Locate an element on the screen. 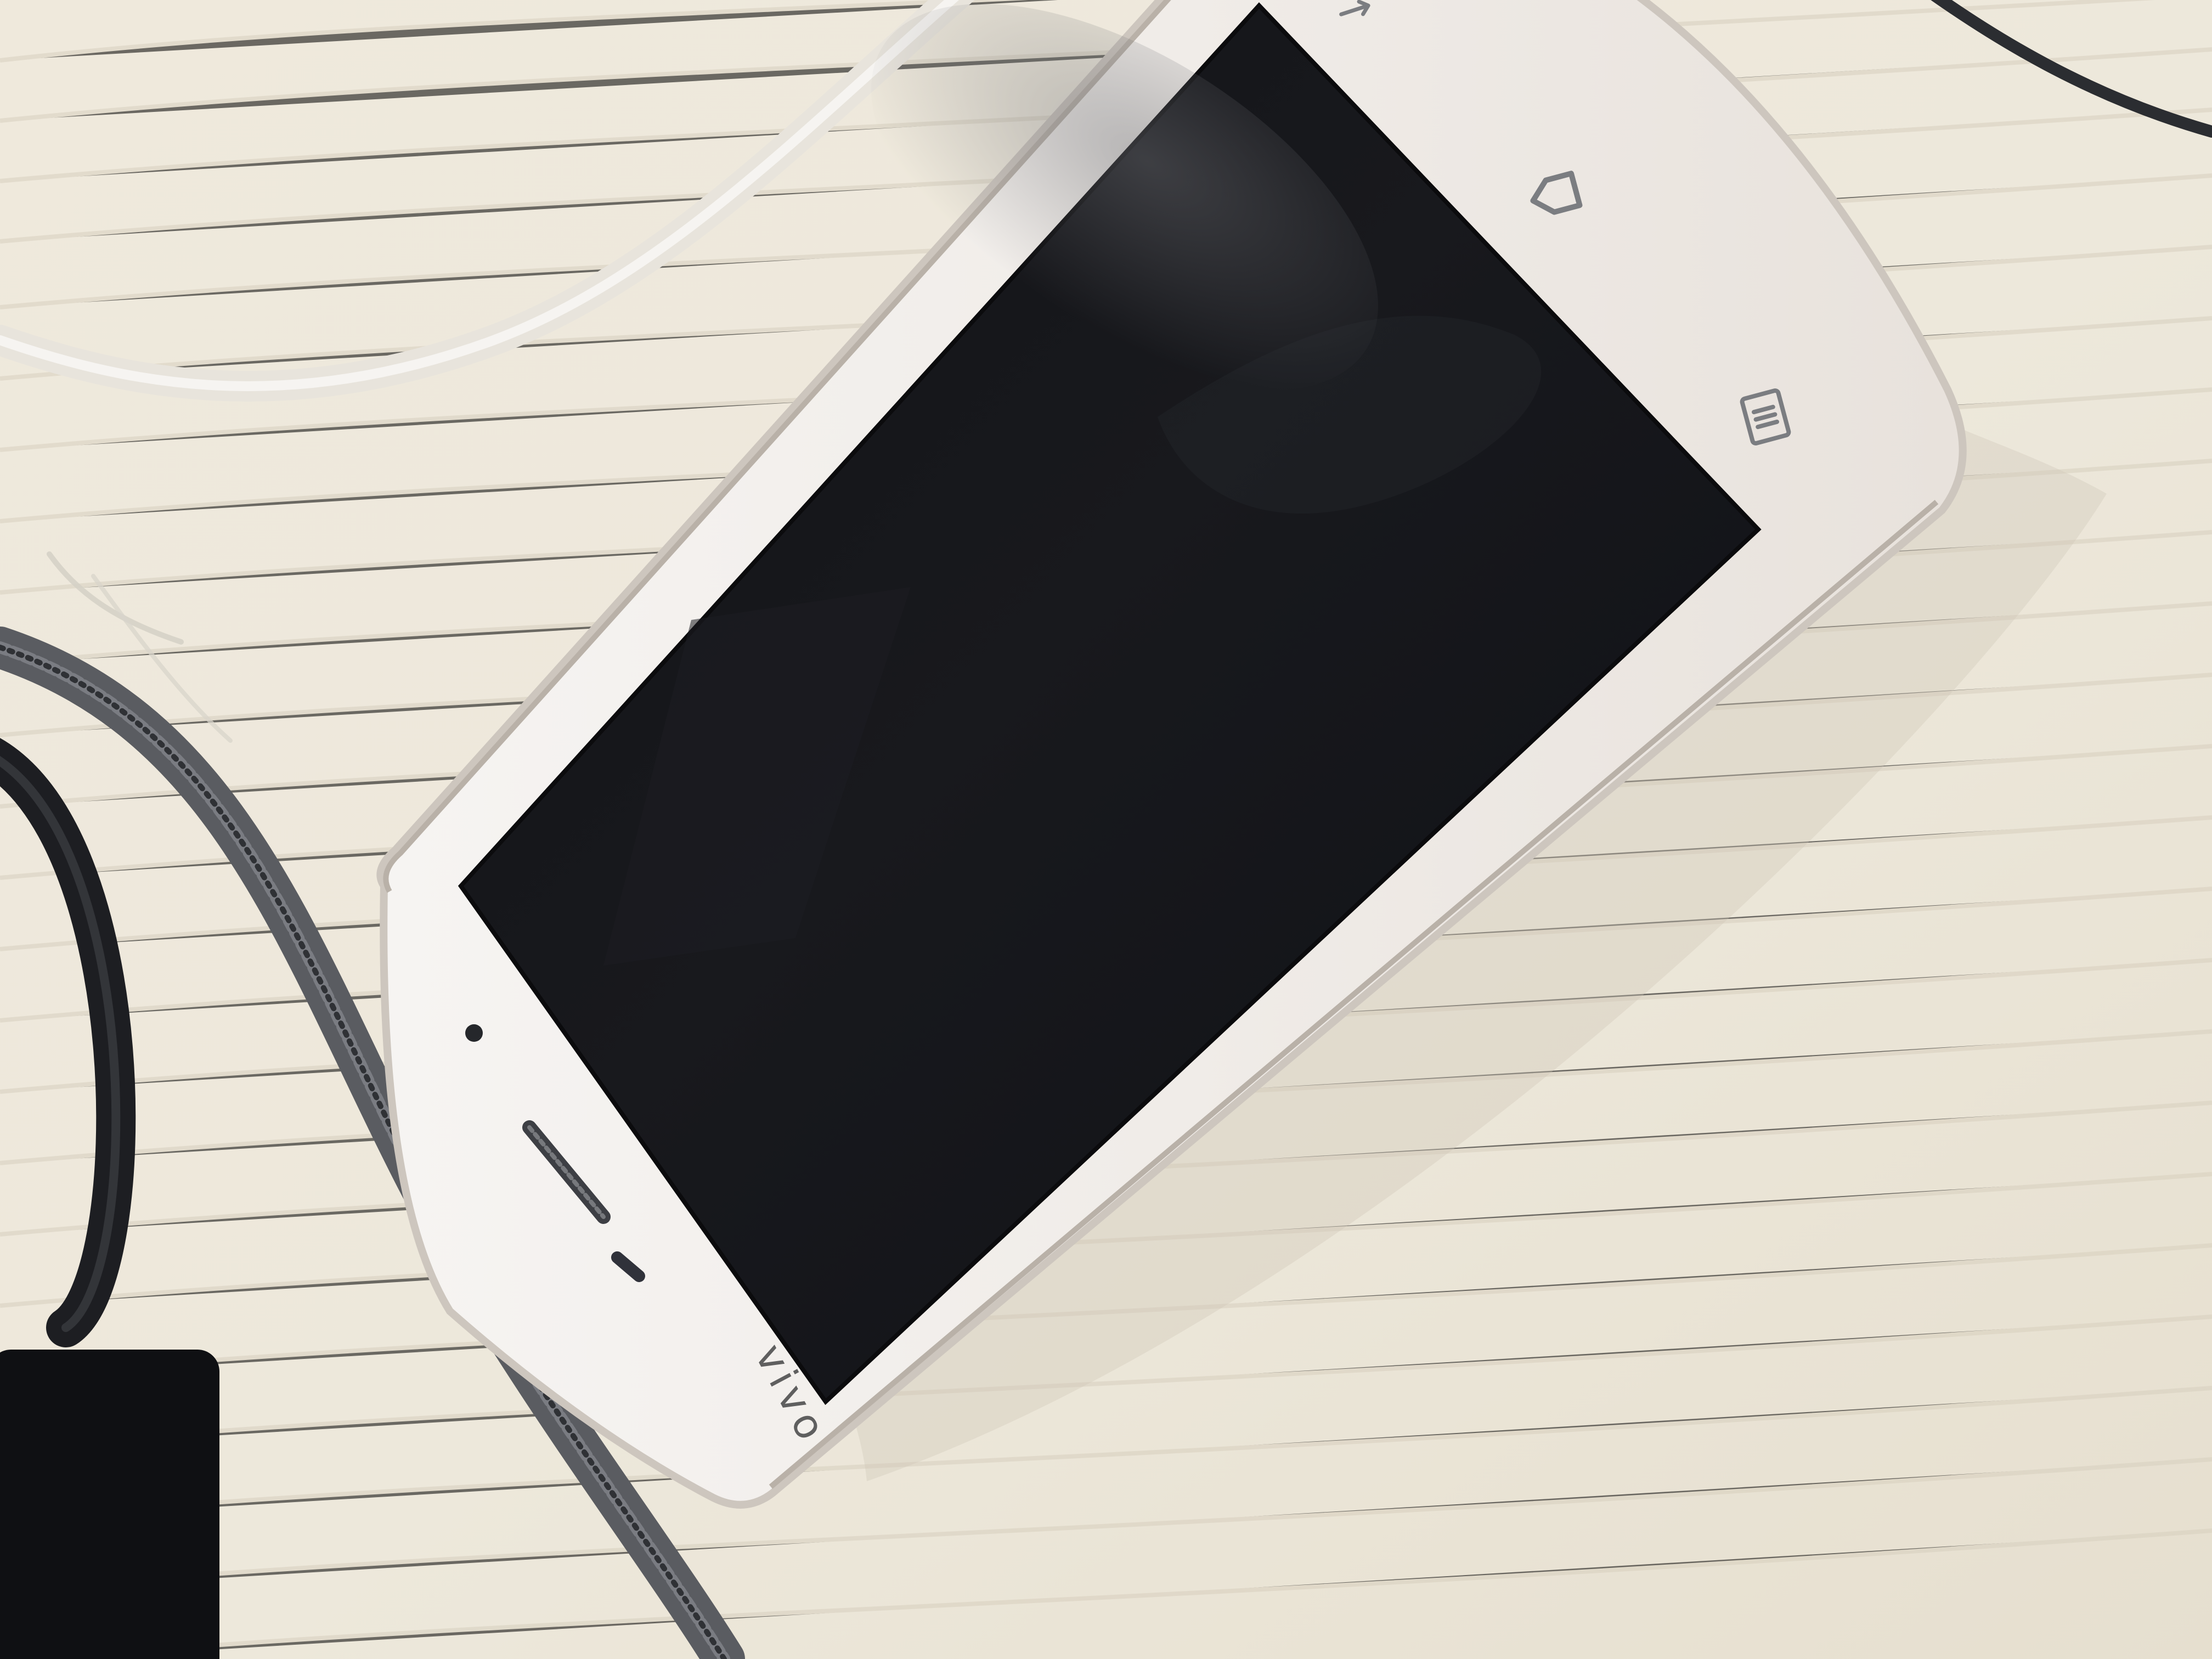 This screenshot has width=2212, height=1659. dark-object-bottom-left is located at coordinates (110, 1504).